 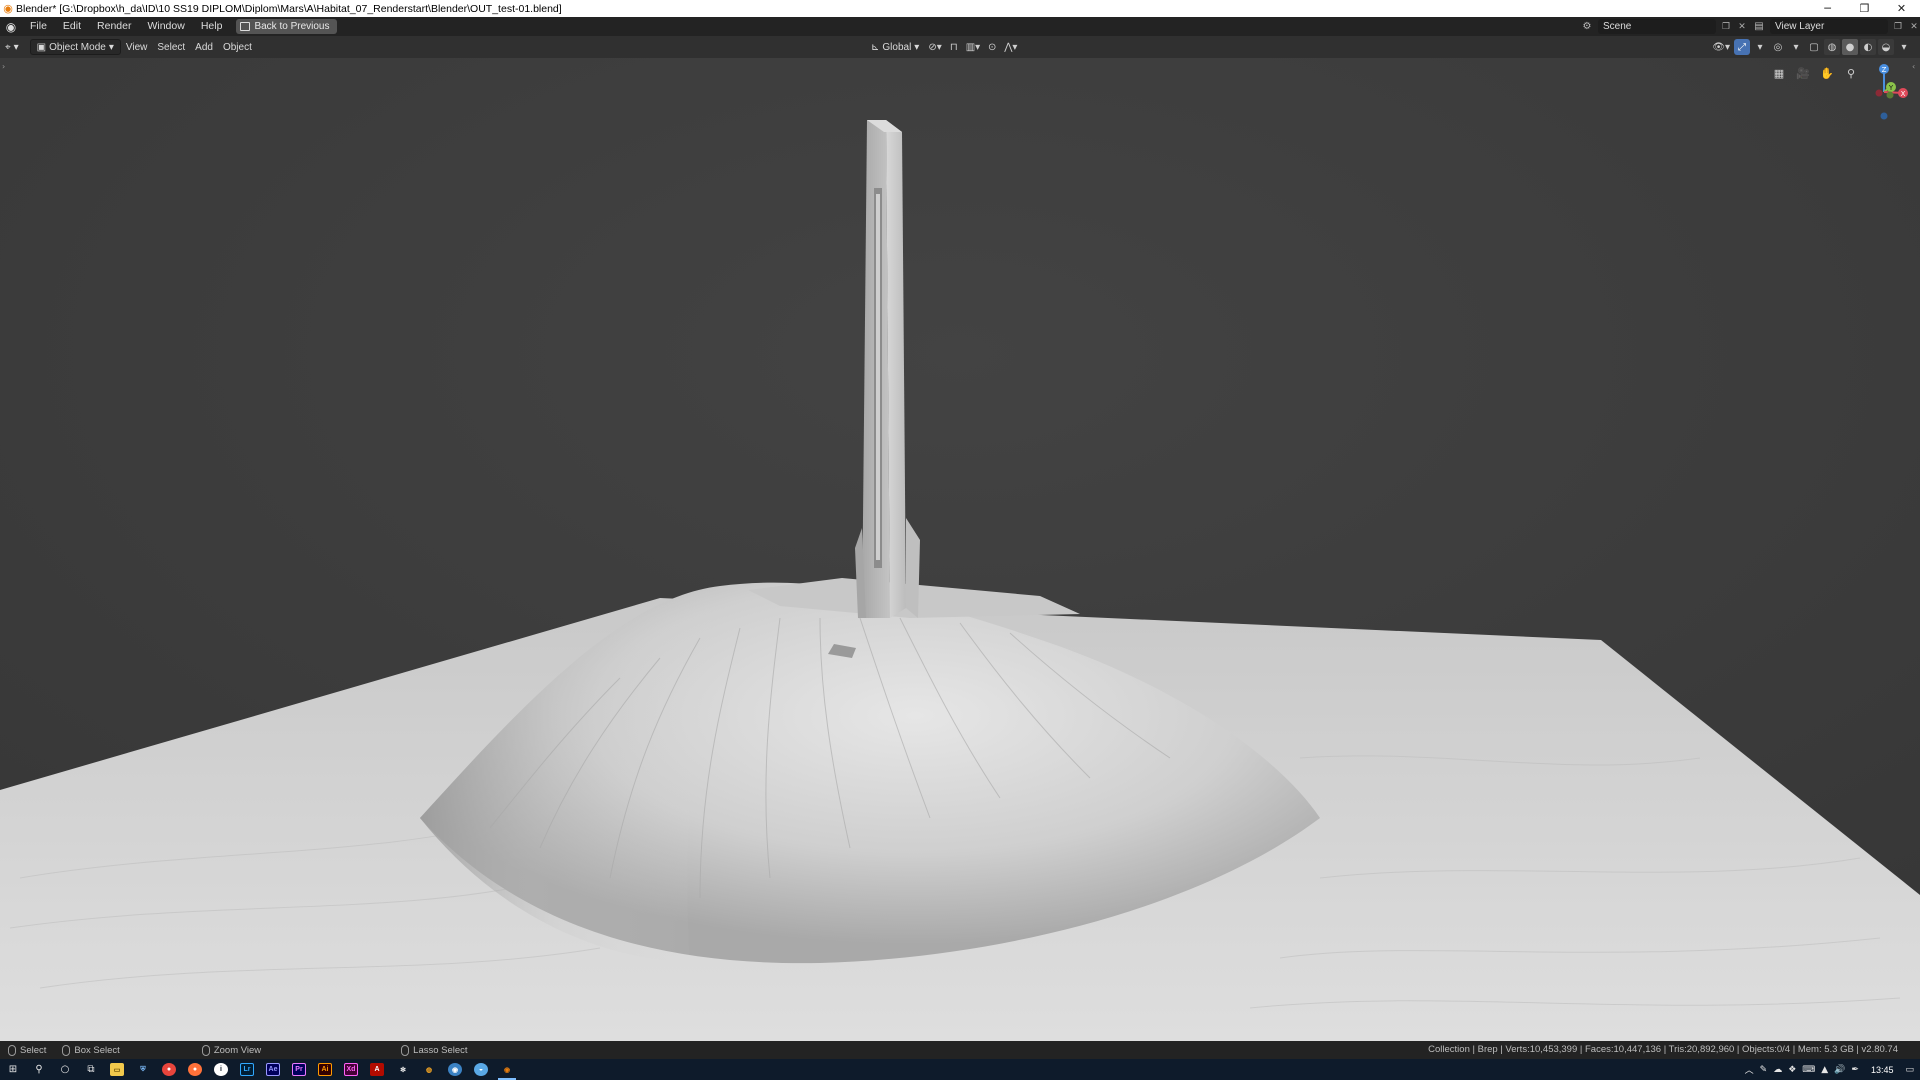 I want to click on after-effects-icon: Ae, so click(x=273, y=1069).